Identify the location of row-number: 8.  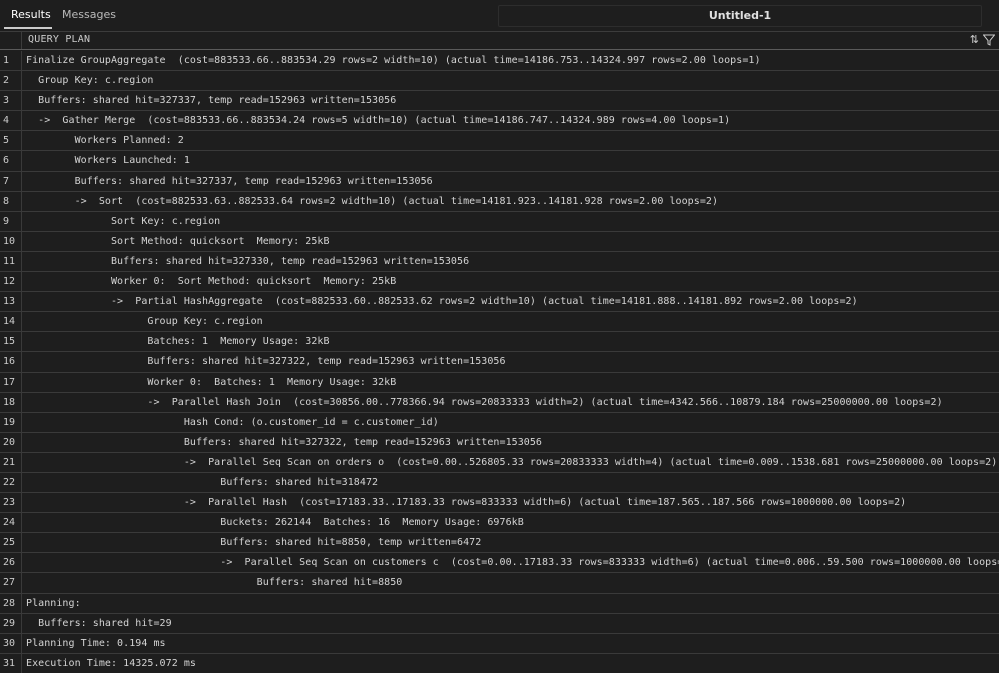
(11, 201).